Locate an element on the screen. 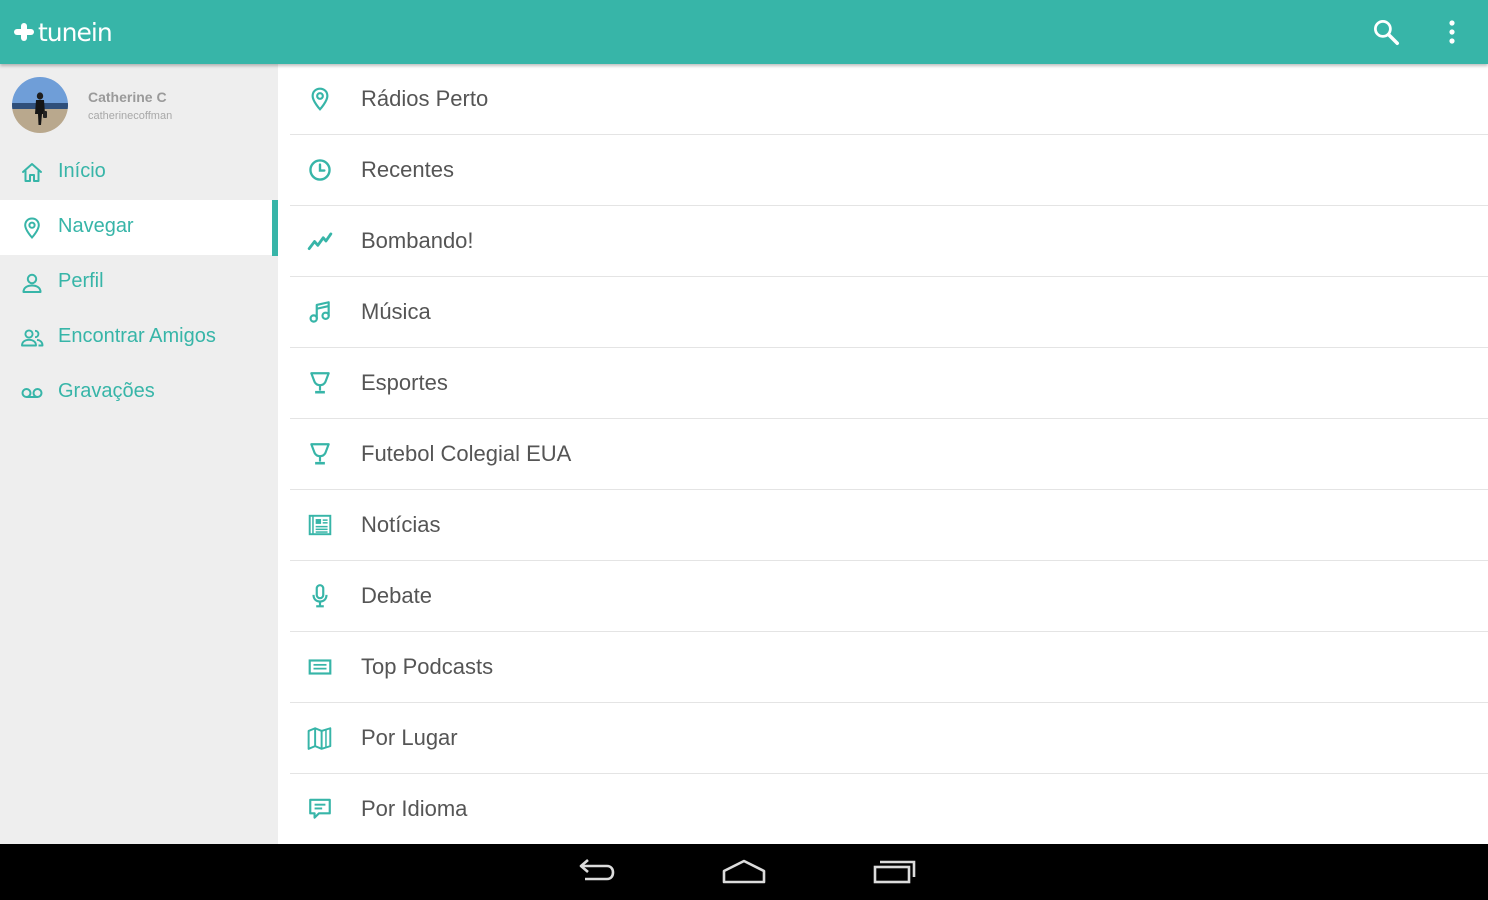 The height and width of the screenshot is (900, 1488). sidebar-item-encontrar-amigos: Encontrar Amigos is located at coordinates (139, 337).